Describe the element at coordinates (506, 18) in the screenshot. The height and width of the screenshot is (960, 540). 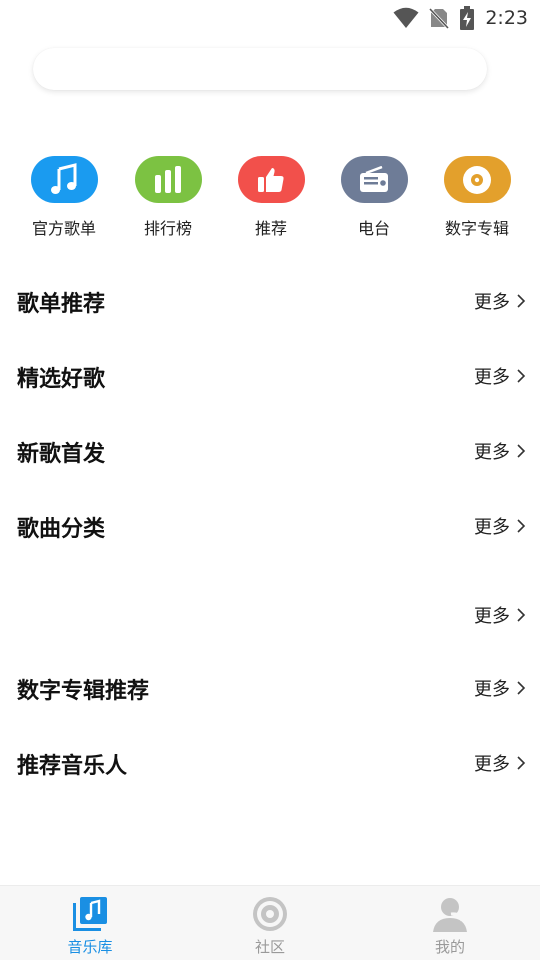
I see `status-time: 2:23` at that location.